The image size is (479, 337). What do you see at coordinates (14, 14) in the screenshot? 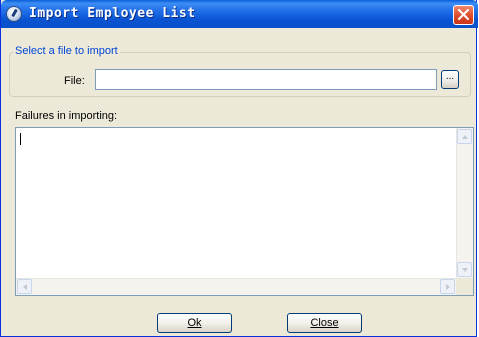
I see `clock-icon` at bounding box center [14, 14].